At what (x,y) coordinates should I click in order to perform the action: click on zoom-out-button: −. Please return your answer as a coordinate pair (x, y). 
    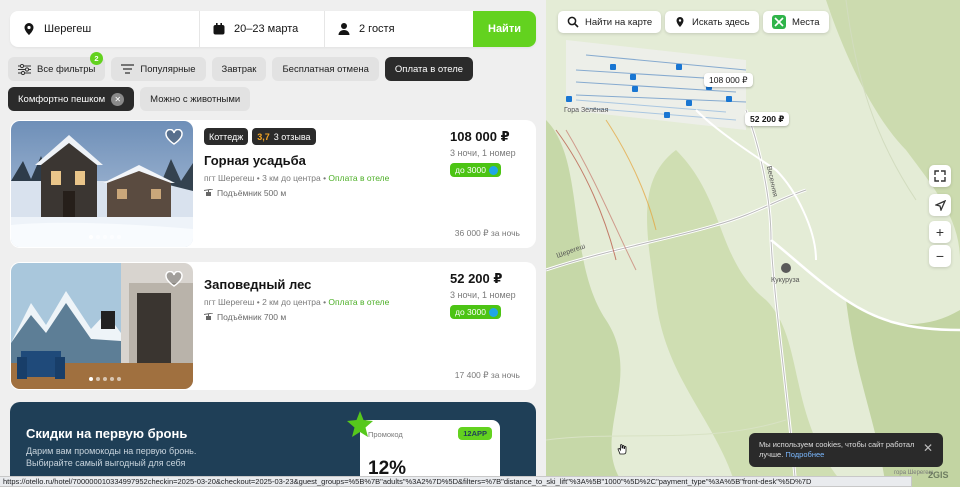
    Looking at the image, I should click on (940, 256).